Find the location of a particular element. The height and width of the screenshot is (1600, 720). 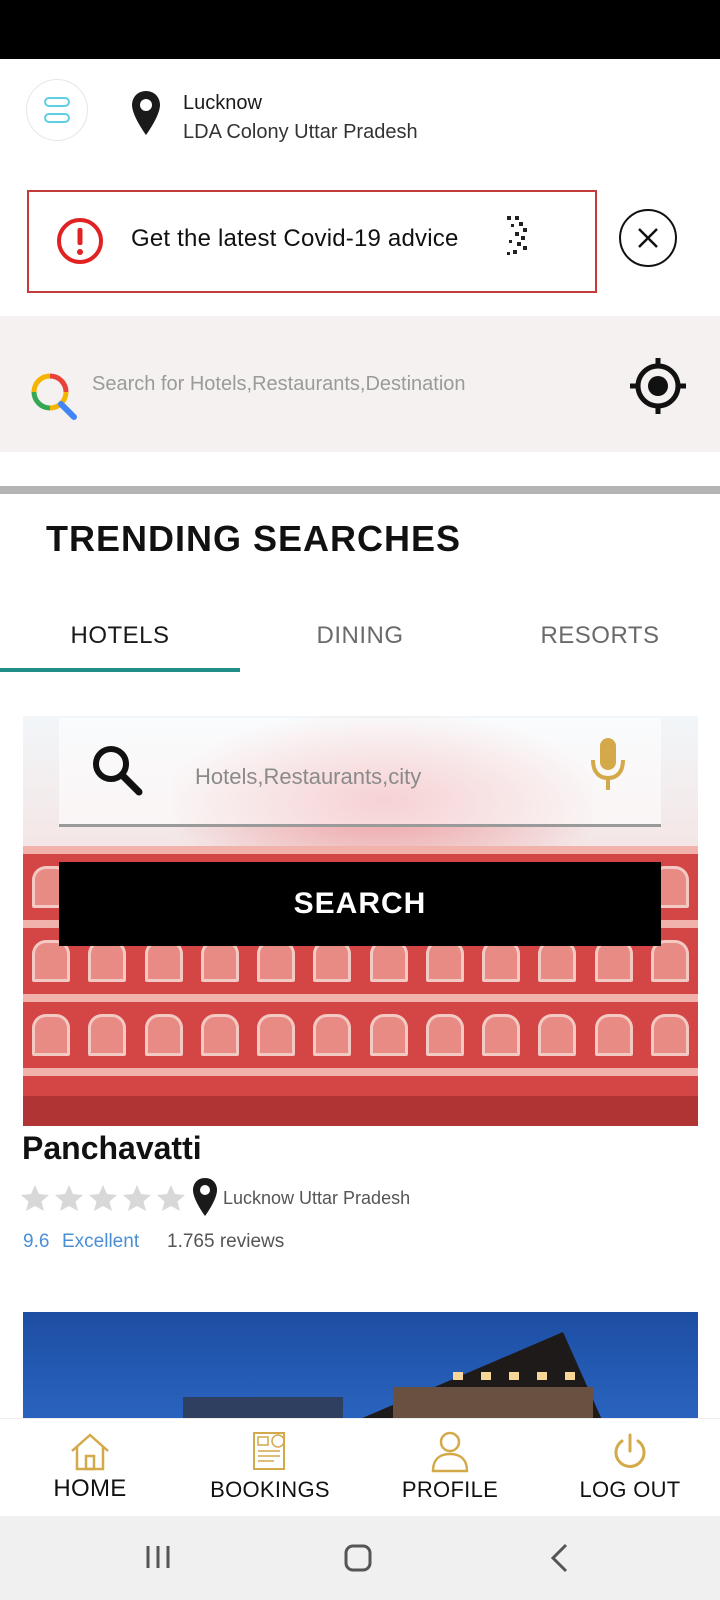

rating-label: Excellent is located at coordinates (101, 1241).